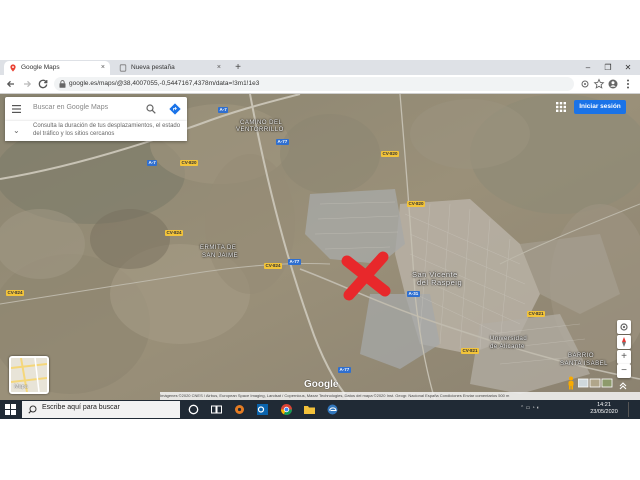 This screenshot has width=640, height=480. Describe the element at coordinates (599, 84) in the screenshot. I see `star-icon` at that location.